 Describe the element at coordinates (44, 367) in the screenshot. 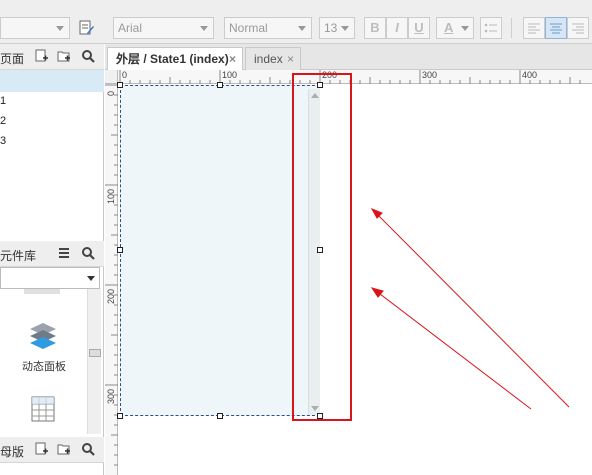

I see `widget-label: 动态面板` at that location.